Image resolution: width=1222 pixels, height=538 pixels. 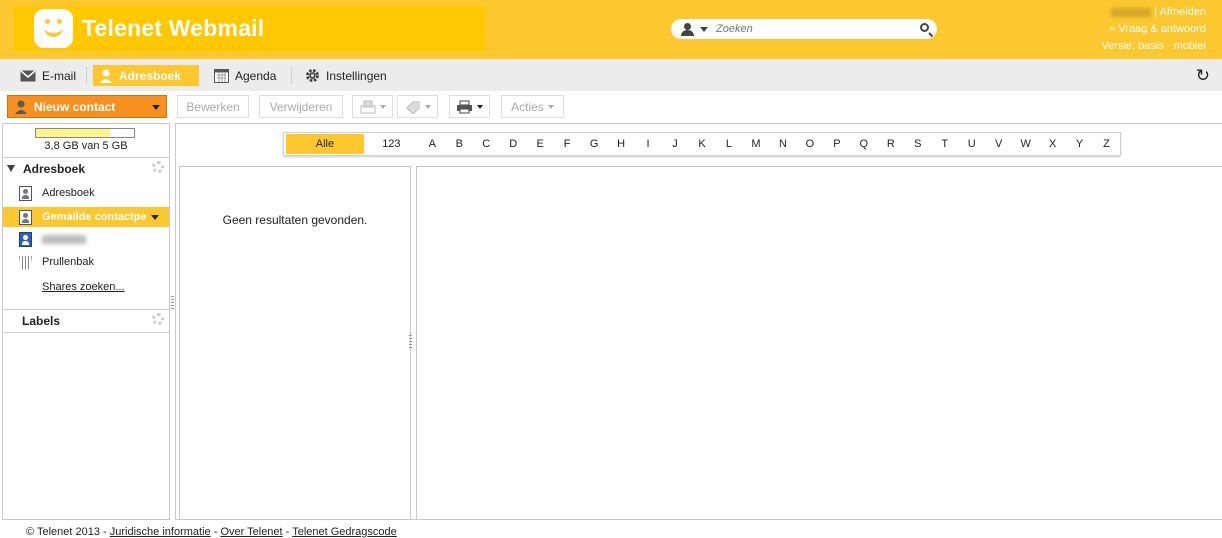 I want to click on filter-letter-c: C, so click(x=486, y=144).